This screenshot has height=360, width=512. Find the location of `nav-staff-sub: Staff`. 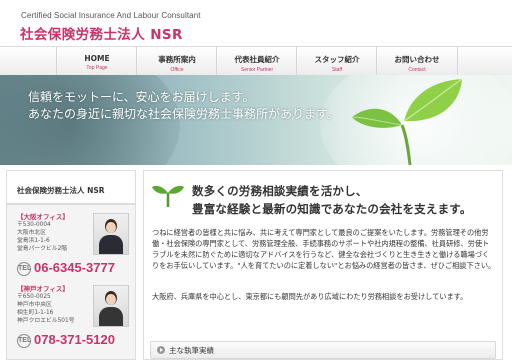

nav-staff-sub: Staff is located at coordinates (337, 70).